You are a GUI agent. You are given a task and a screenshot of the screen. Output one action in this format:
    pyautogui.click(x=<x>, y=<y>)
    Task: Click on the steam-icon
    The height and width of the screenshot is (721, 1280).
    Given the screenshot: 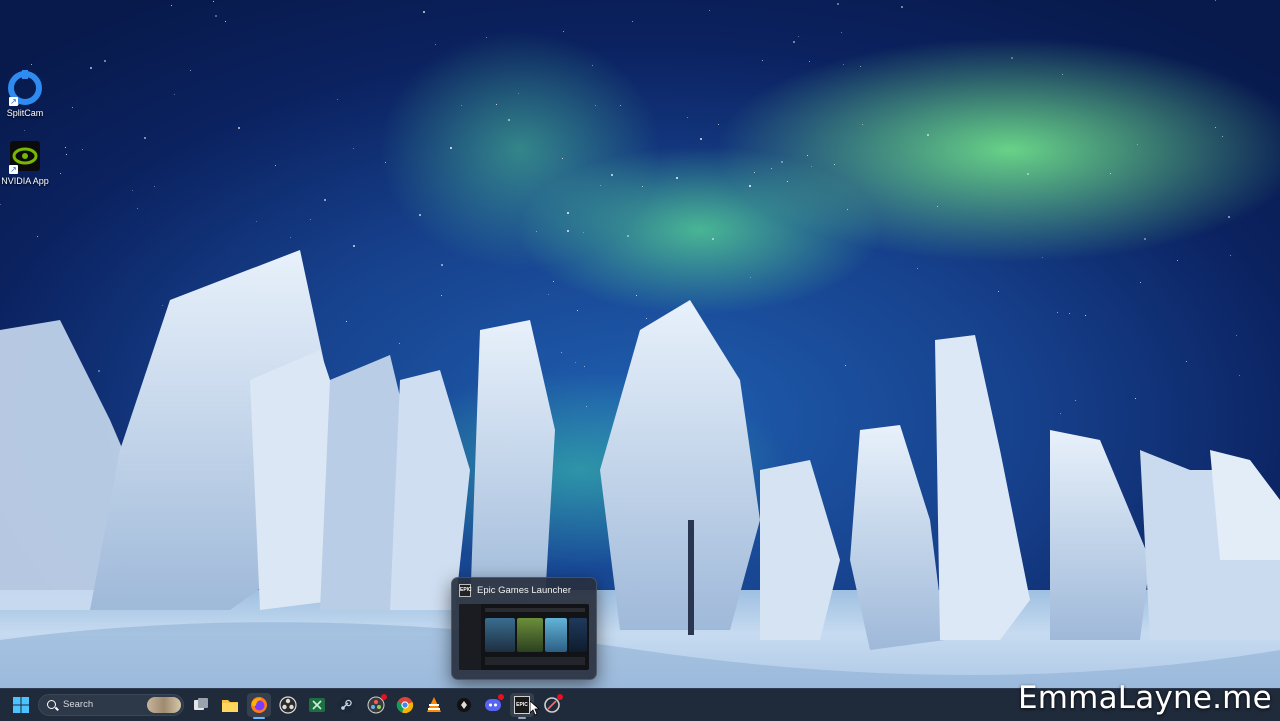 What is the action you would take?
    pyautogui.click(x=346, y=705)
    